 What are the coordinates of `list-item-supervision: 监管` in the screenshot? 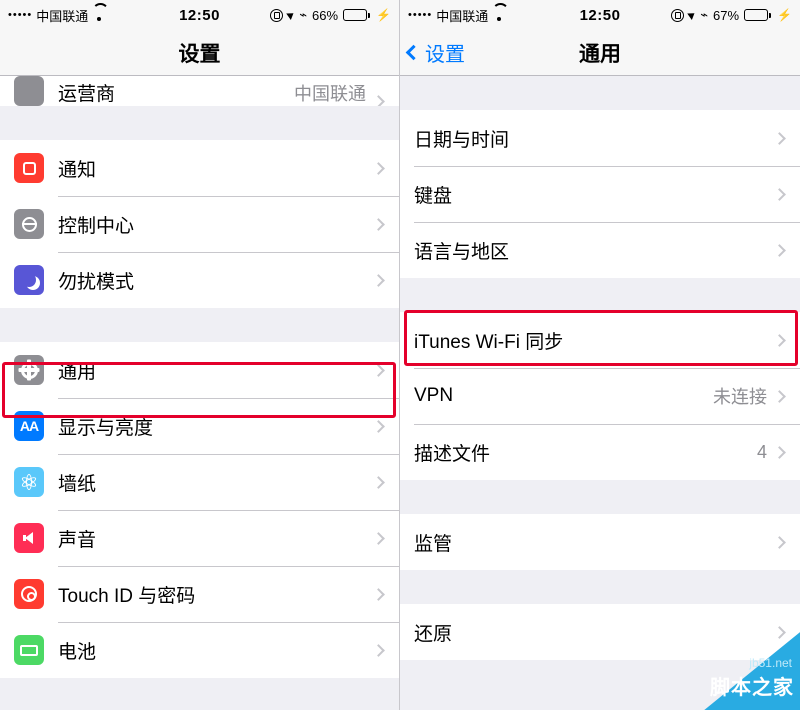 It's located at (600, 542).